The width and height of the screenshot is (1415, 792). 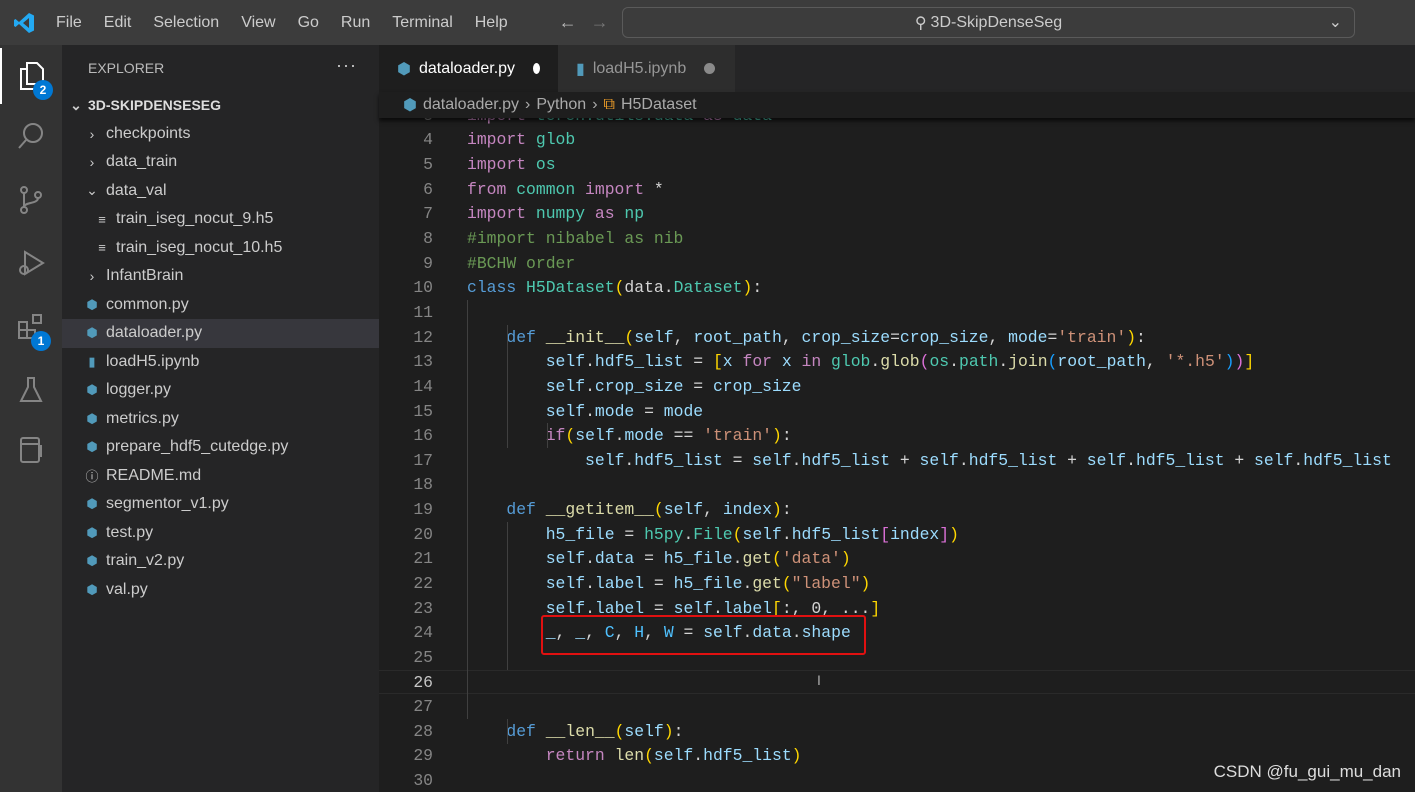 What do you see at coordinates (145, 276) in the screenshot?
I see `tree-item-label: InfantBrain` at bounding box center [145, 276].